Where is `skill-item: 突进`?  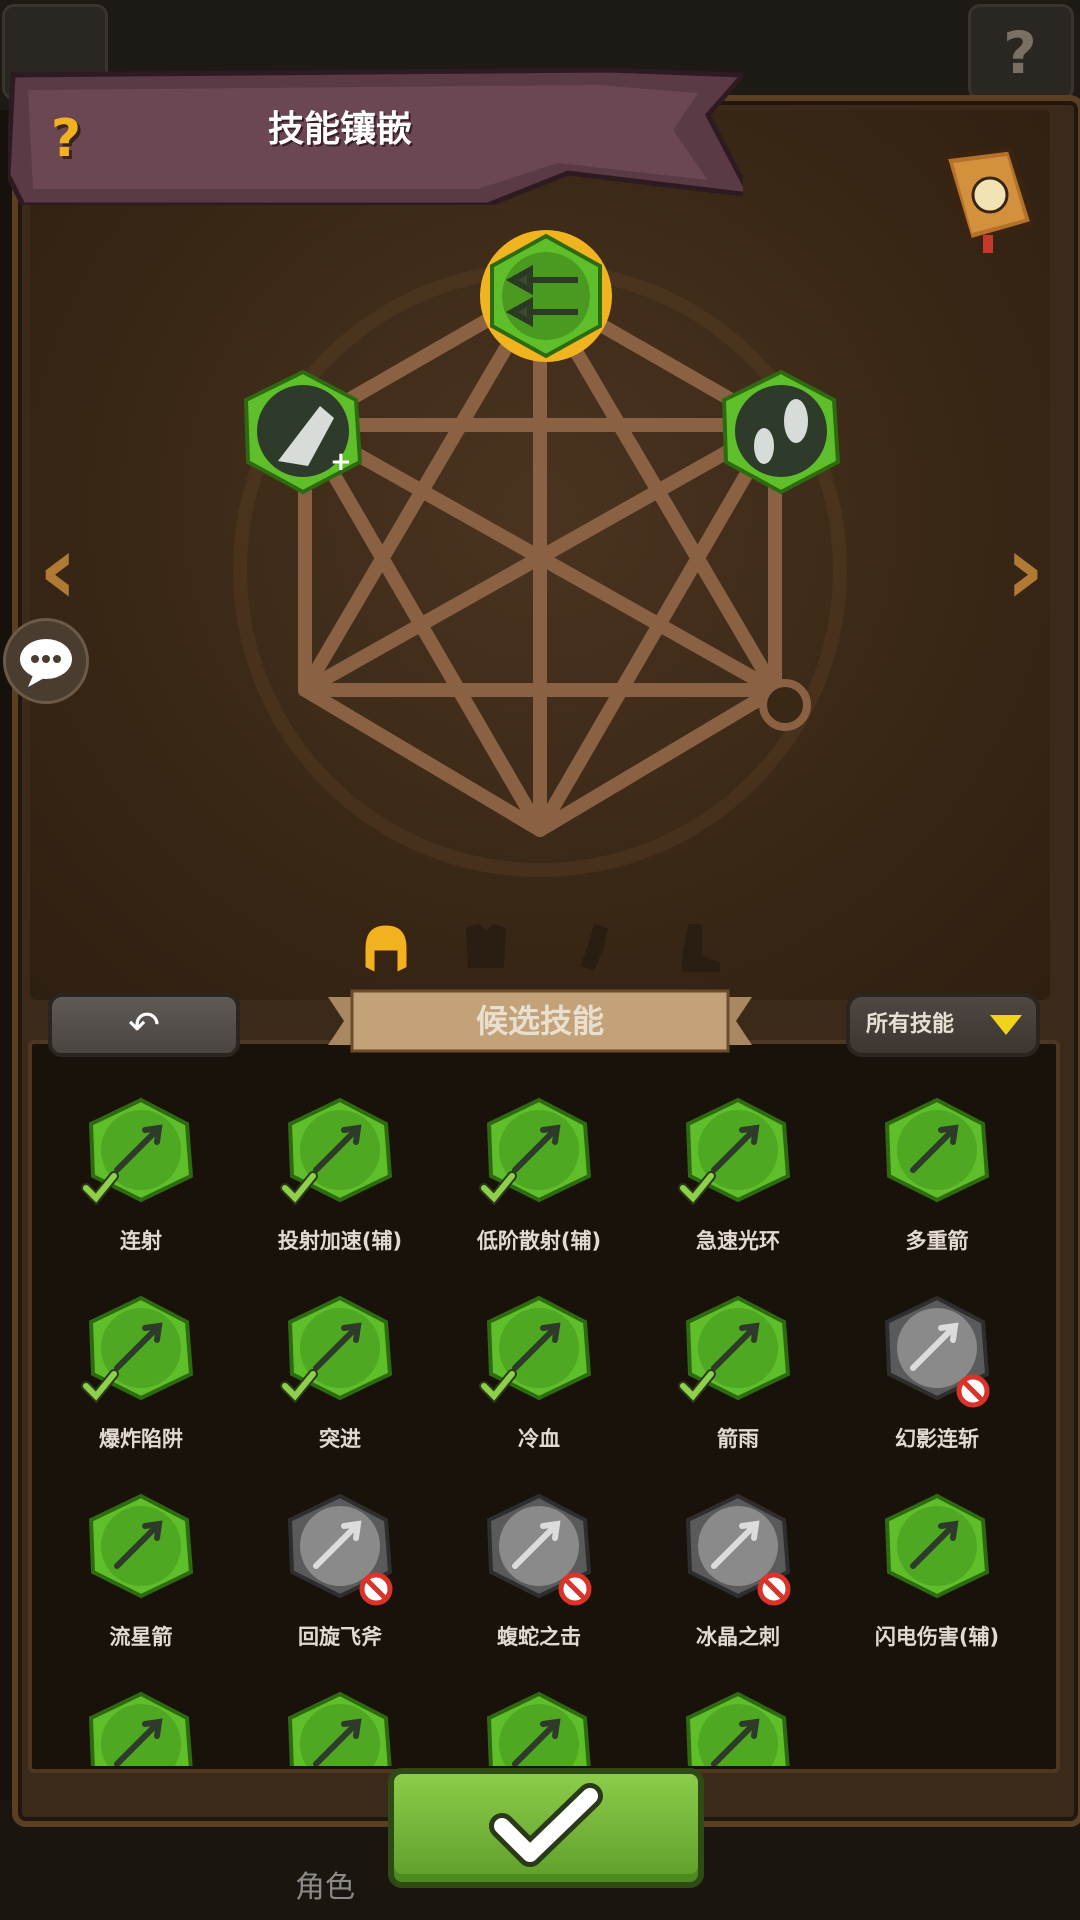
skill-item: 突进 is located at coordinates (340, 1381).